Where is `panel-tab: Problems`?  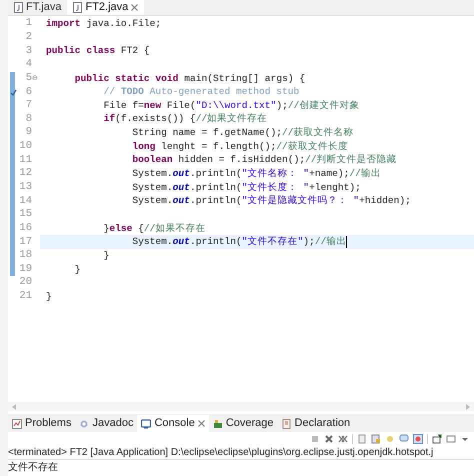 panel-tab: Problems is located at coordinates (42, 423).